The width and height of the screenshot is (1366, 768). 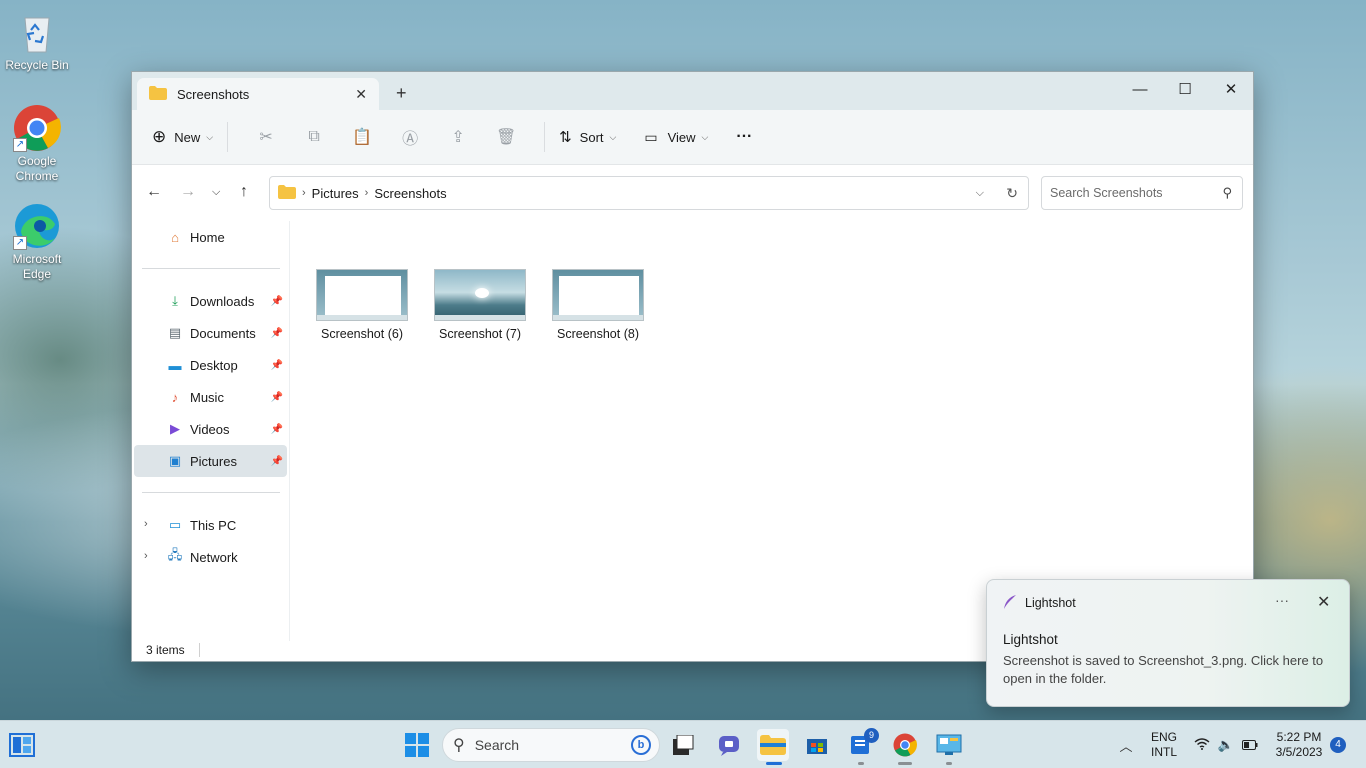 I want to click on sidebar-item-this-pc: ▭ This PC, so click(x=210, y=525).